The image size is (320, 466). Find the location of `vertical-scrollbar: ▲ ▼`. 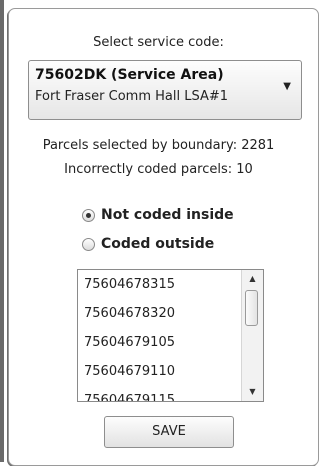

vertical-scrollbar: ▲ ▼ is located at coordinates (252, 335).